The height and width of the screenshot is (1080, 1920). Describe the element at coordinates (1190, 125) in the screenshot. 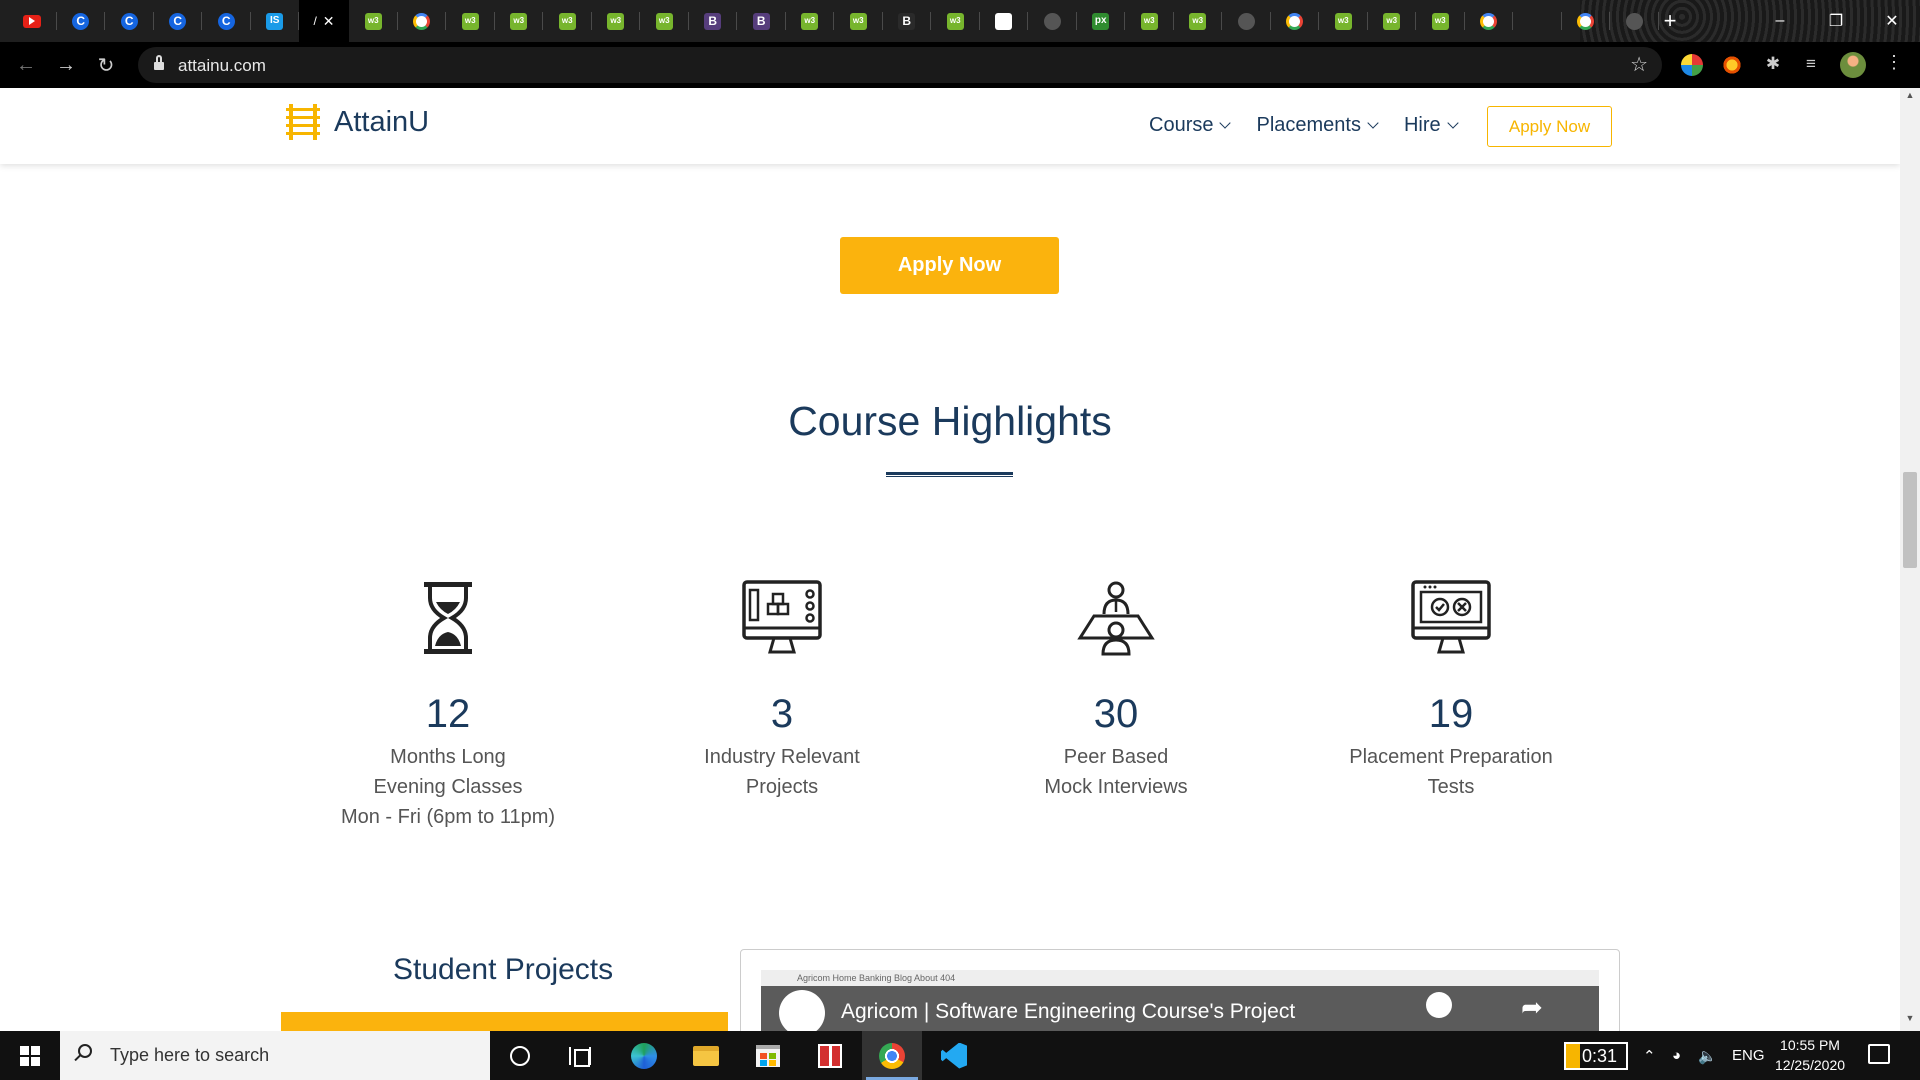

I see `nav-course: Course` at that location.